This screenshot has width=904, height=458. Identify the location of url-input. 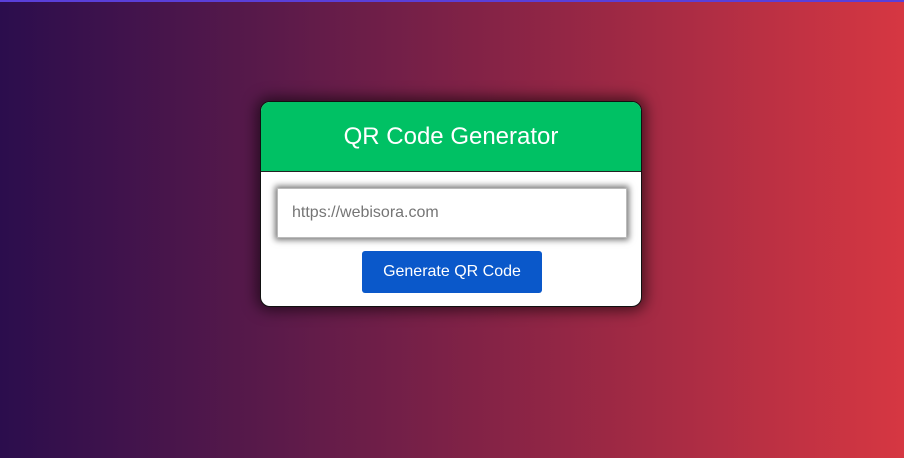
(452, 213).